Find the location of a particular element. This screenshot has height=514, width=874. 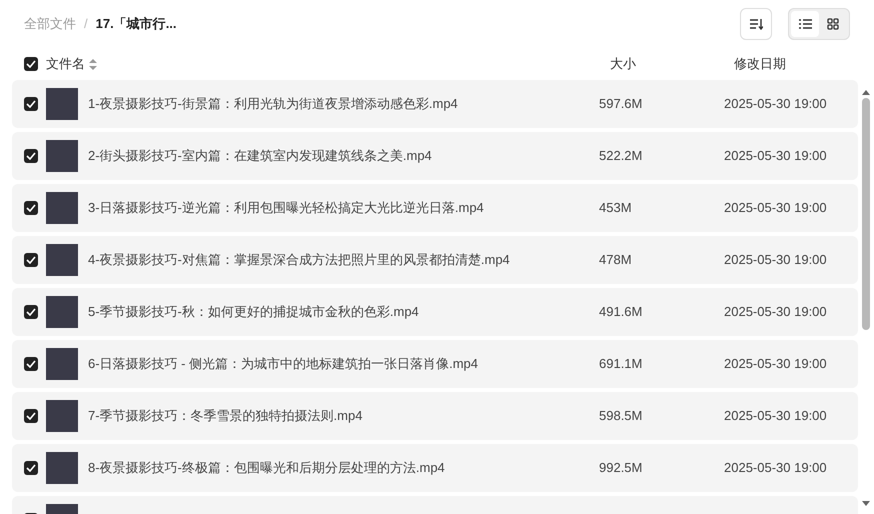

file-row: 2-街头摄影技巧-室内篇：在建筑室内发现建筑线条之美.mp4 522.2M 2025-05-30 19:00 is located at coordinates (435, 156).